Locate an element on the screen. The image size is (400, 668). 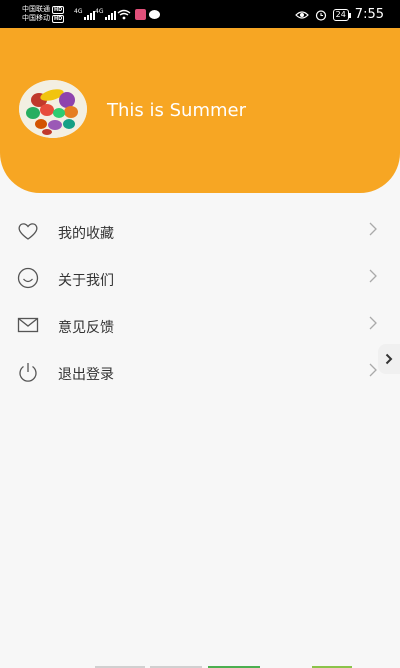
side-drawer-handle is located at coordinates (389, 359).